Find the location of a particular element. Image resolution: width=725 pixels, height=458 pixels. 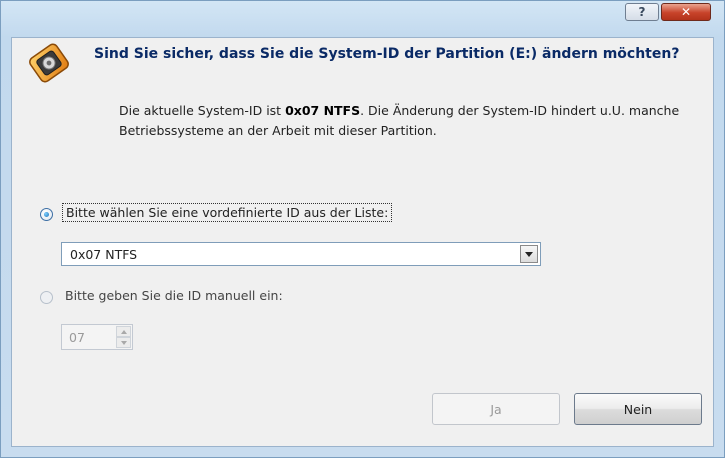

manual-id-spinbox: 07 is located at coordinates (97, 337).